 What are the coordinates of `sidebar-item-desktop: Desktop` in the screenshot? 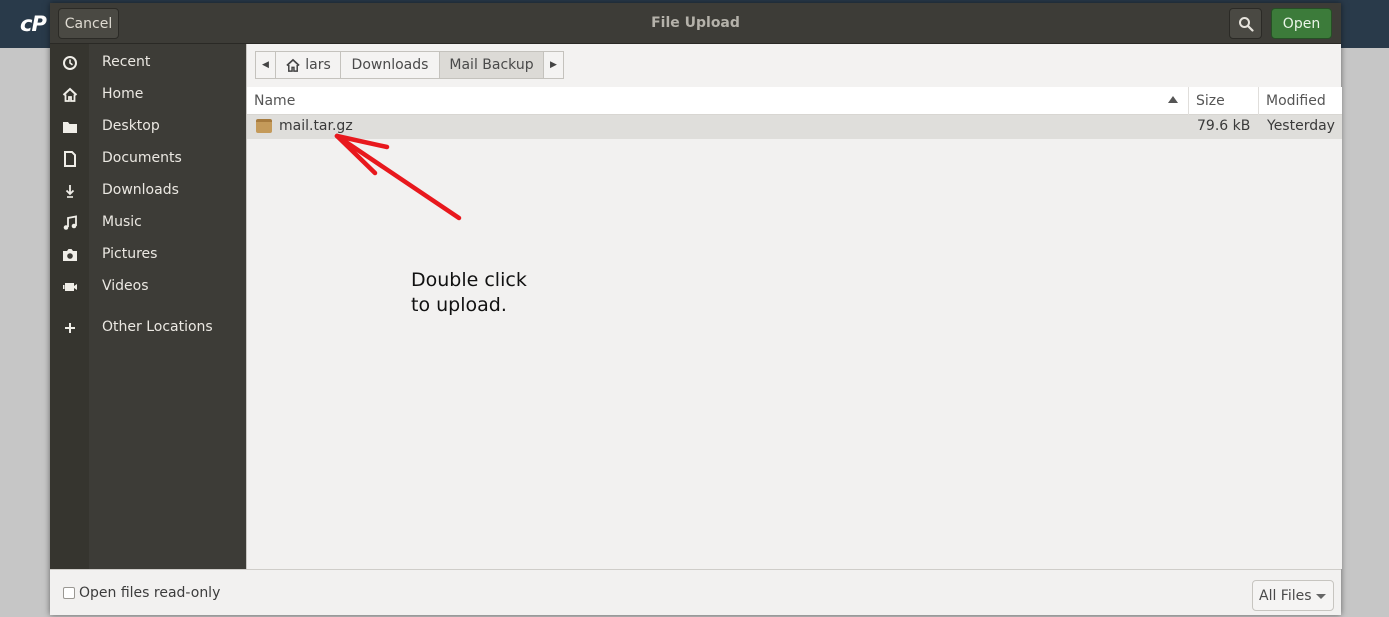 It's located at (148, 127).